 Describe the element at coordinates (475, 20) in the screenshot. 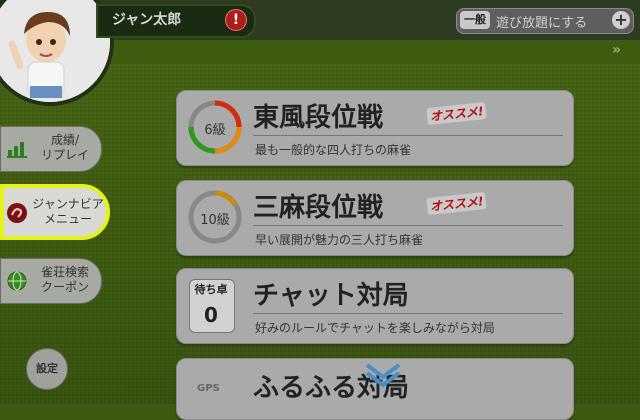

I see `general-badge: 一般` at that location.